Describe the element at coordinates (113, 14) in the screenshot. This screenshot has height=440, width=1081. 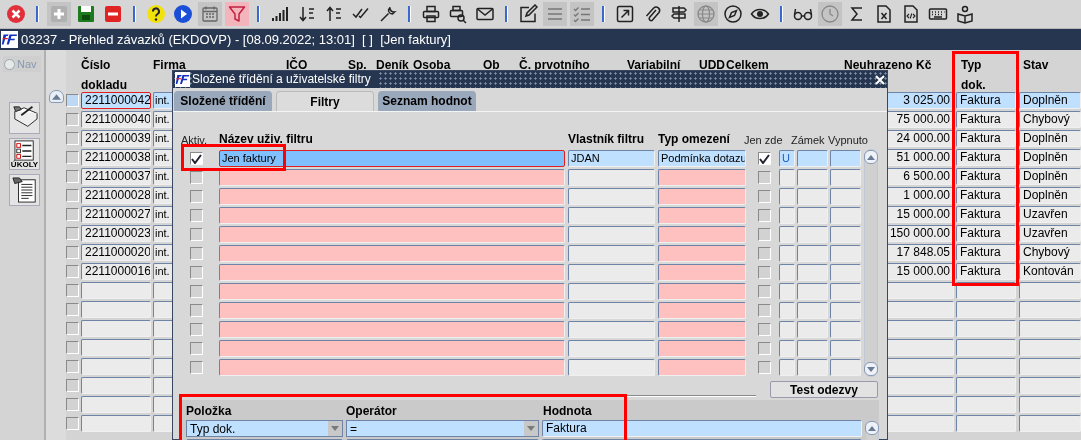
I see `delete-icon` at that location.